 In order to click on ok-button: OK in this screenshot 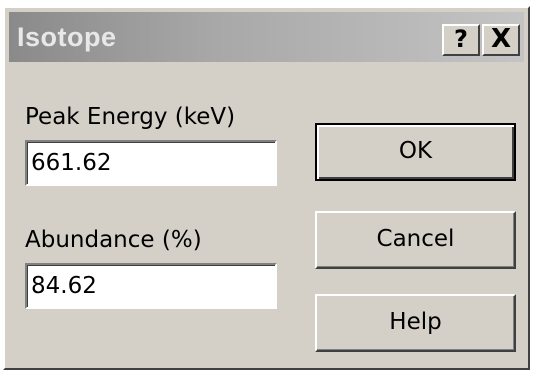, I will do `click(415, 152)`.